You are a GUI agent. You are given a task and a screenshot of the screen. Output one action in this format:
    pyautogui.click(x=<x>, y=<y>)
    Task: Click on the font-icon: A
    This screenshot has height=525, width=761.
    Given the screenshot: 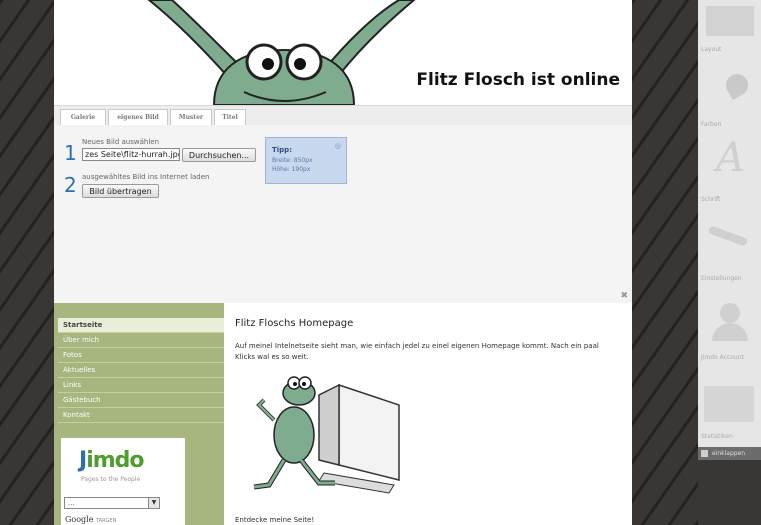 What is the action you would take?
    pyautogui.click(x=730, y=158)
    